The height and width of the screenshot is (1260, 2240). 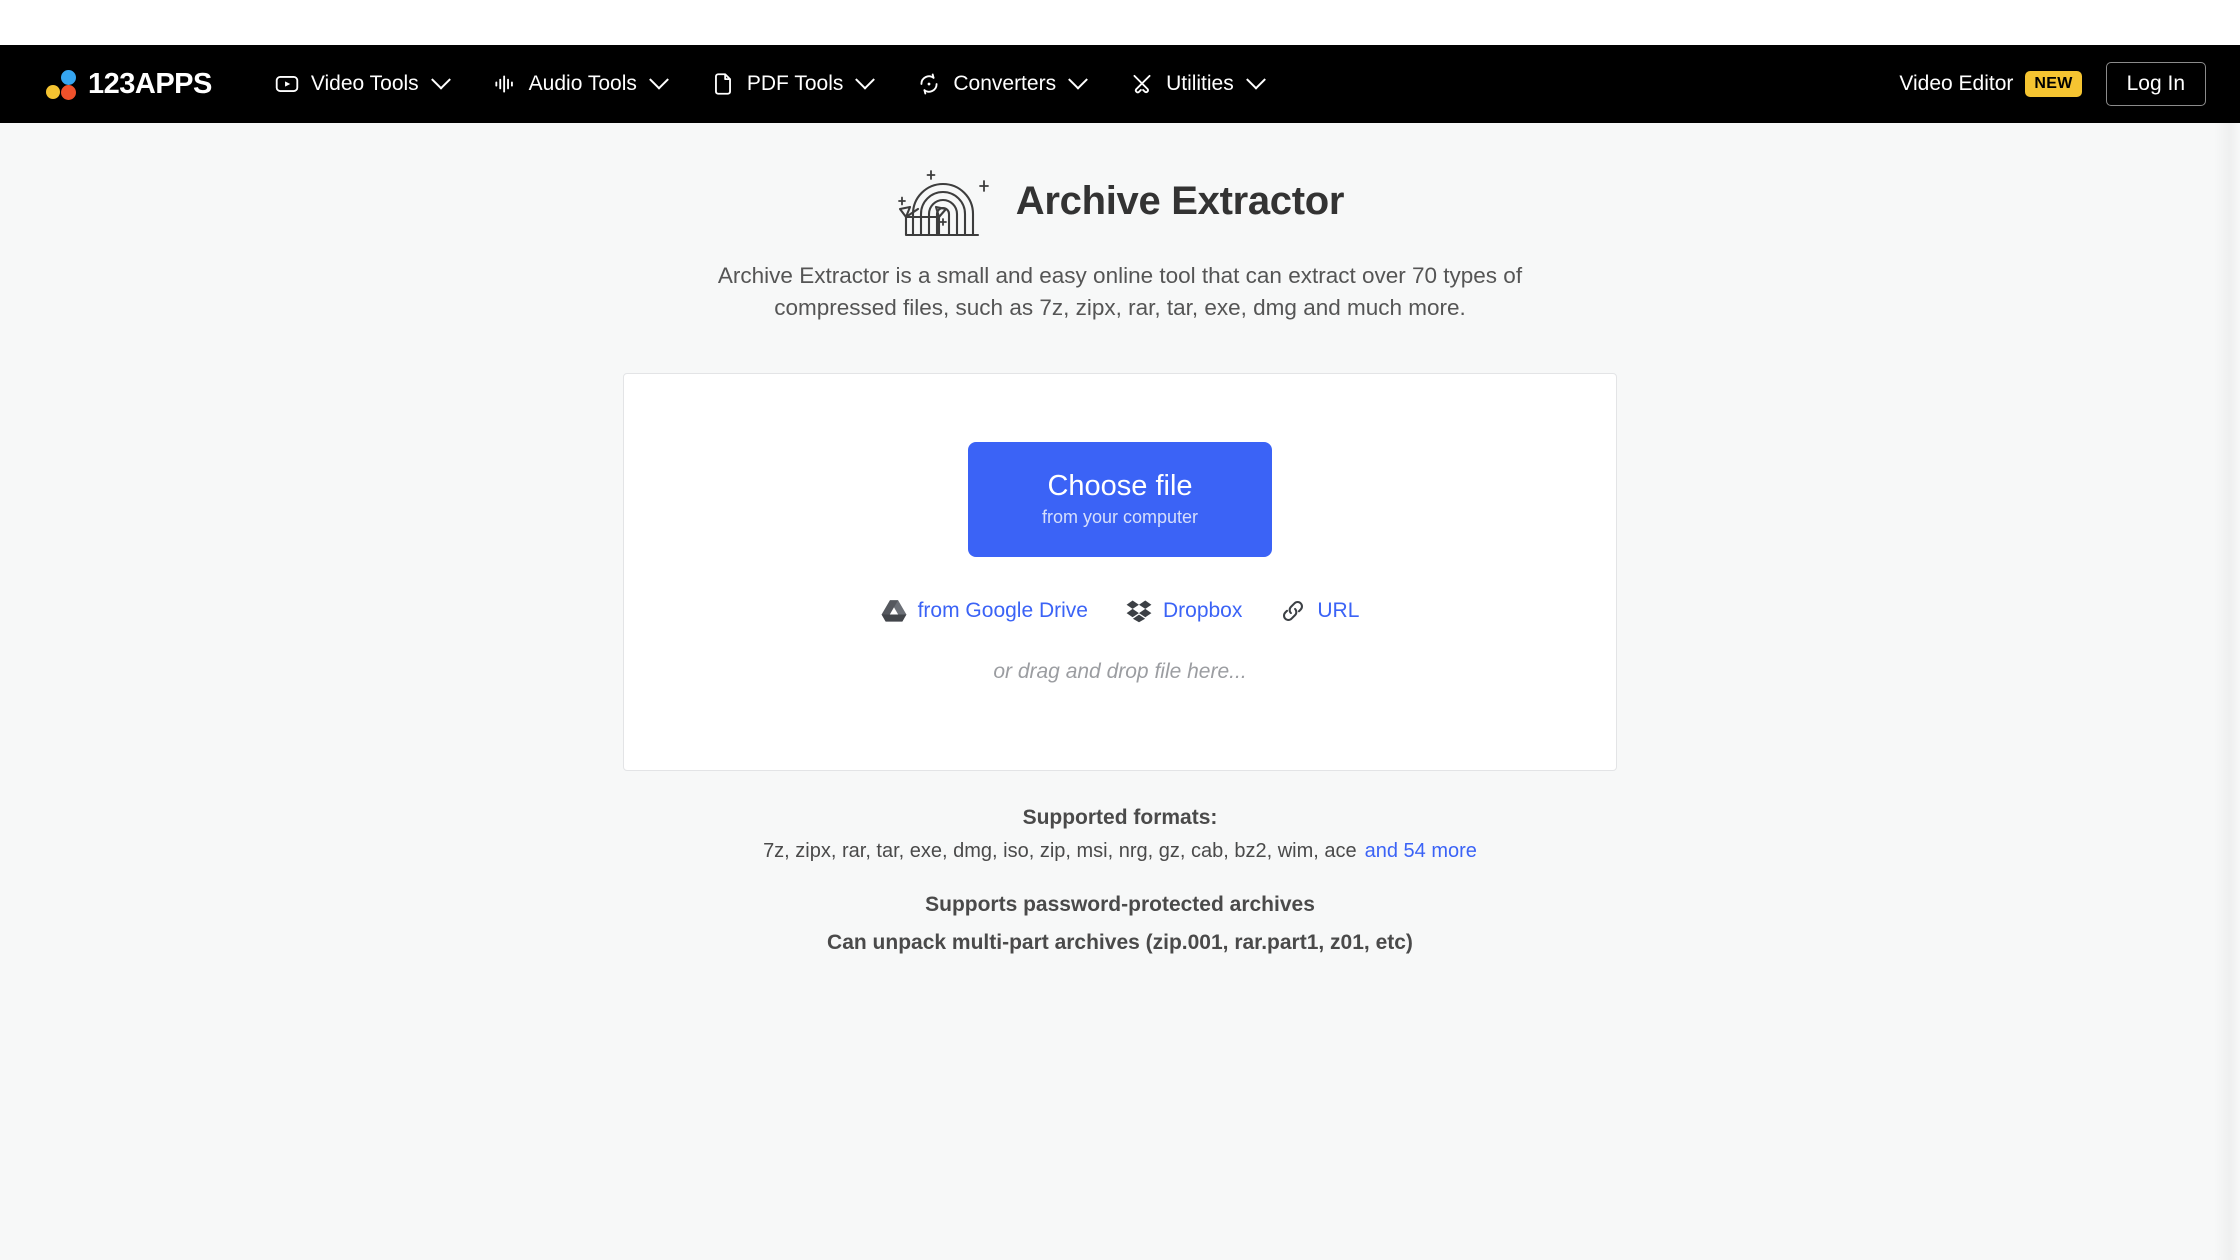 What do you see at coordinates (1200, 83) in the screenshot?
I see `nav-label: Utilities` at bounding box center [1200, 83].